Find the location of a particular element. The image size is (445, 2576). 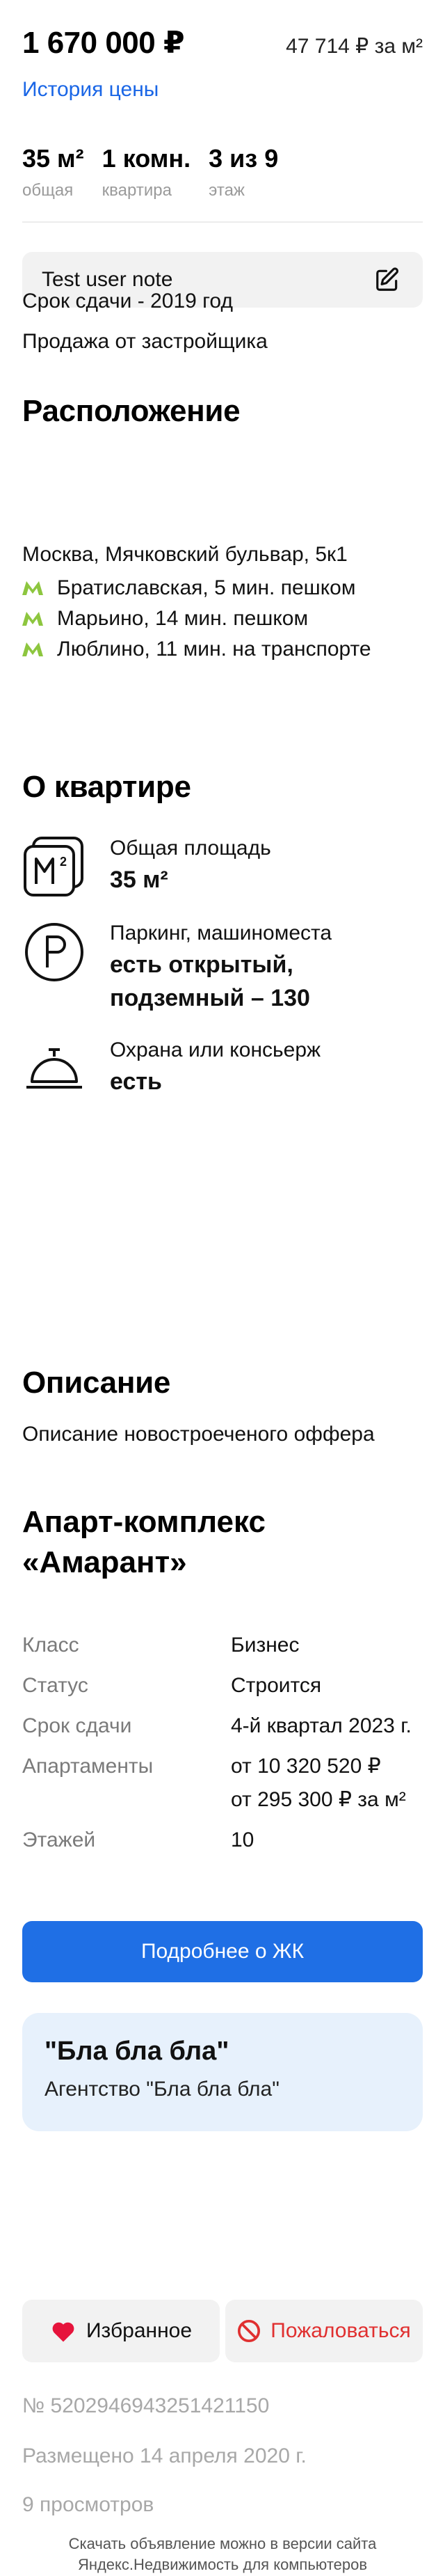

heart-icon is located at coordinates (63, 2332).